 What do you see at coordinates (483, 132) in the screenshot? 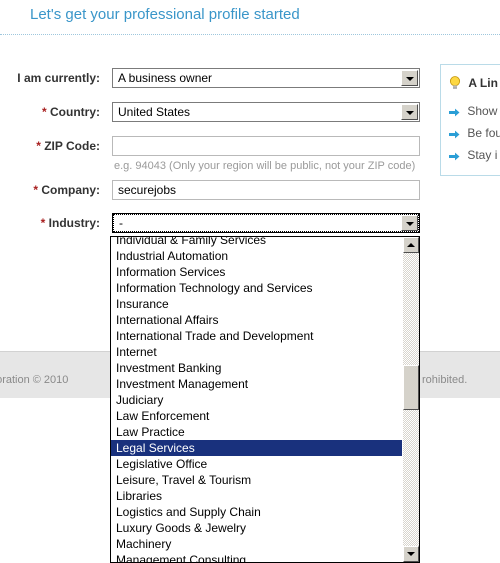
I see `tip-item-label: Be fou` at bounding box center [483, 132].